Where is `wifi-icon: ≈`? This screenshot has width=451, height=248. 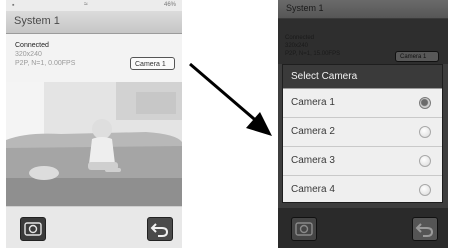
wifi-icon: ≈ is located at coordinates (86, 4).